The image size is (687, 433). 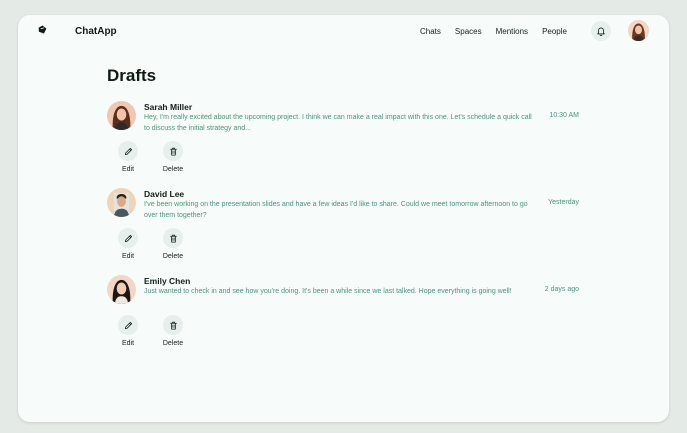 What do you see at coordinates (132, 75) in the screenshot?
I see `page-title: Drafts` at bounding box center [132, 75].